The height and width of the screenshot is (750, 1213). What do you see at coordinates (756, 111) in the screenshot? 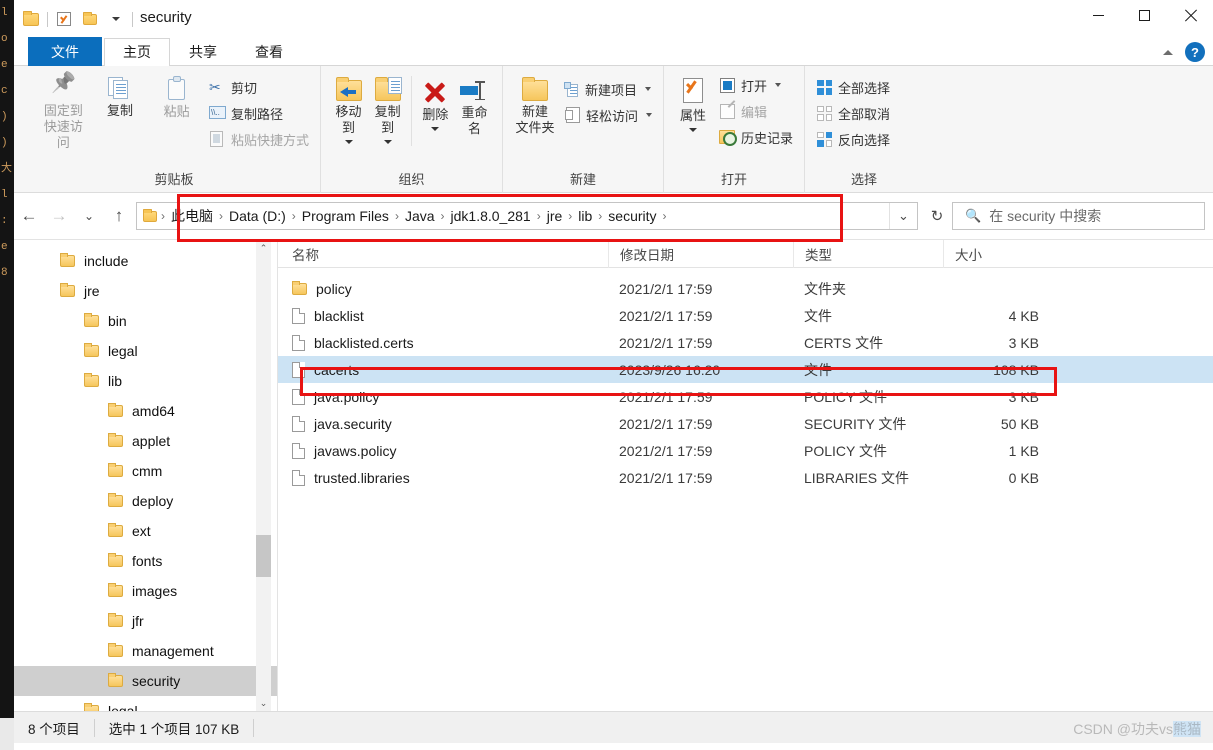
I see `edit-button: 编辑` at bounding box center [756, 111].